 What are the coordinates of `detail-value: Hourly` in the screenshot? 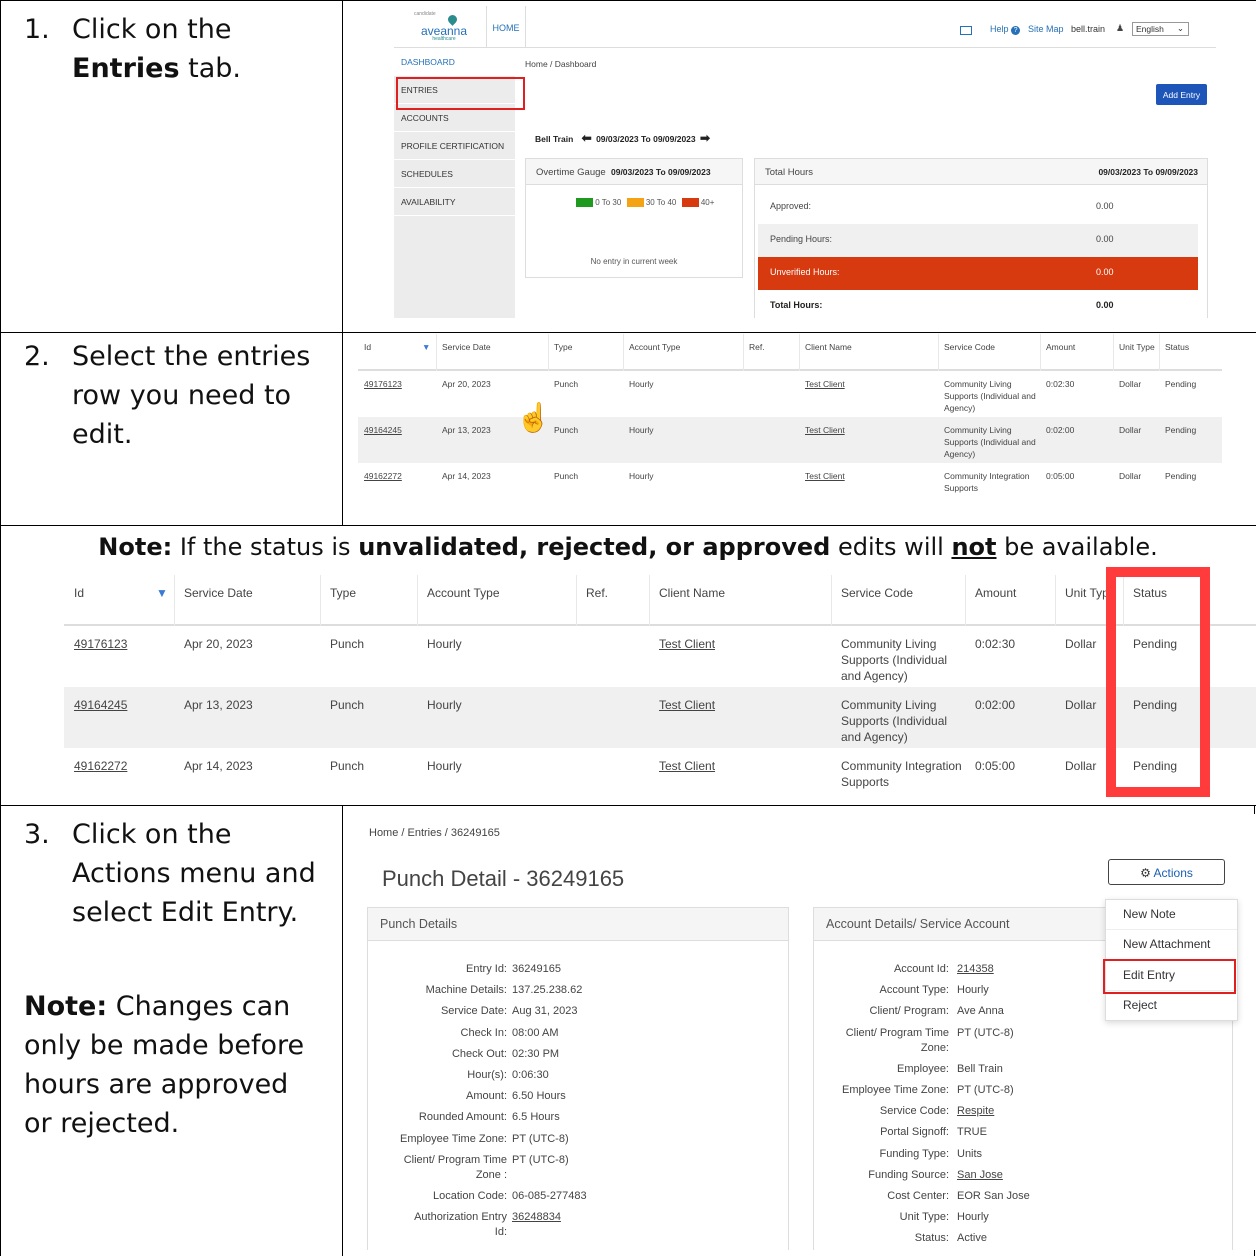 It's located at (973, 990).